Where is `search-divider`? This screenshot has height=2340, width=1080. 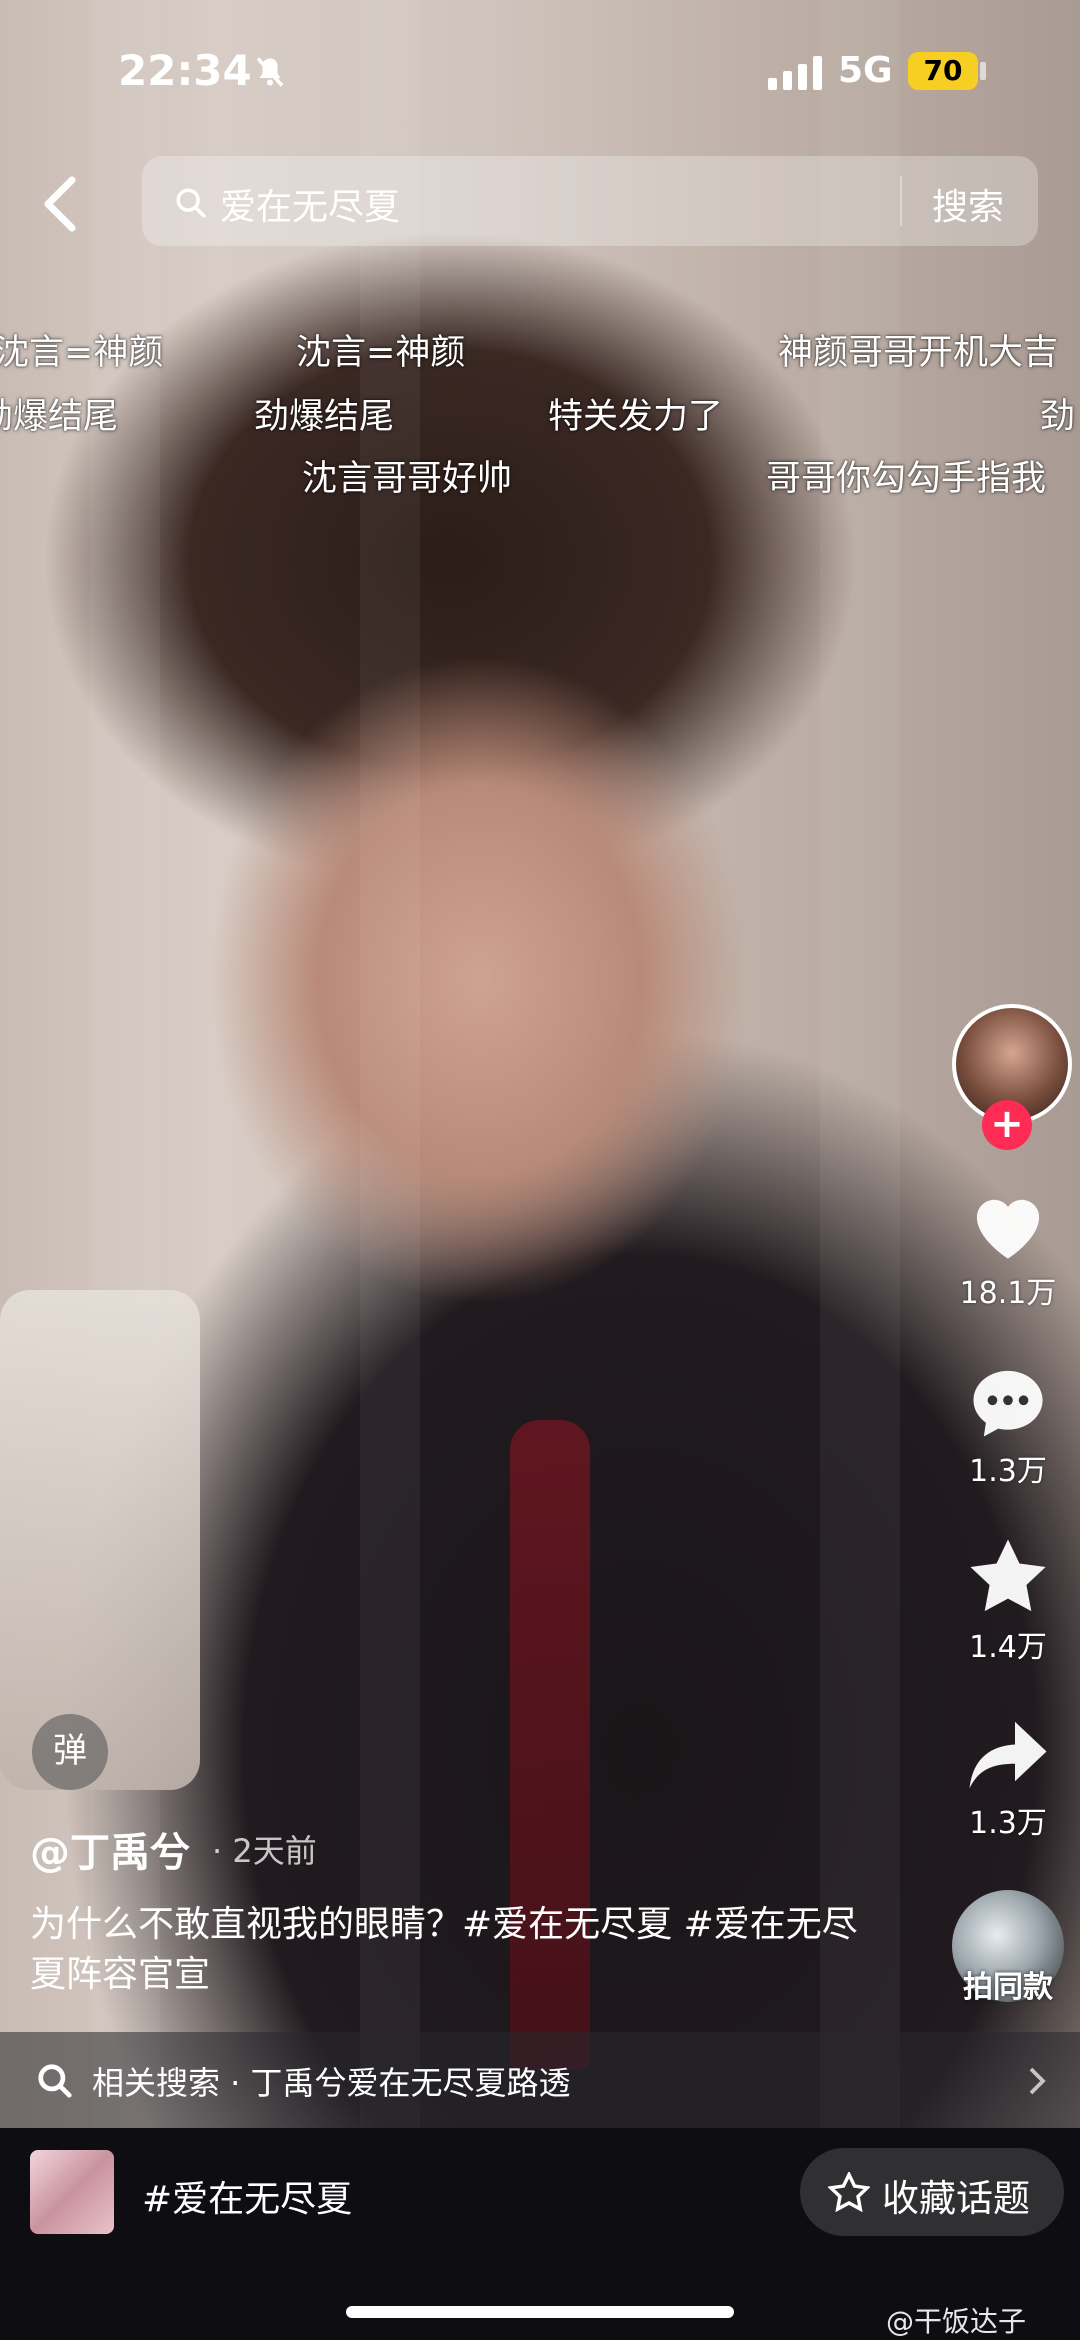 search-divider is located at coordinates (901, 201).